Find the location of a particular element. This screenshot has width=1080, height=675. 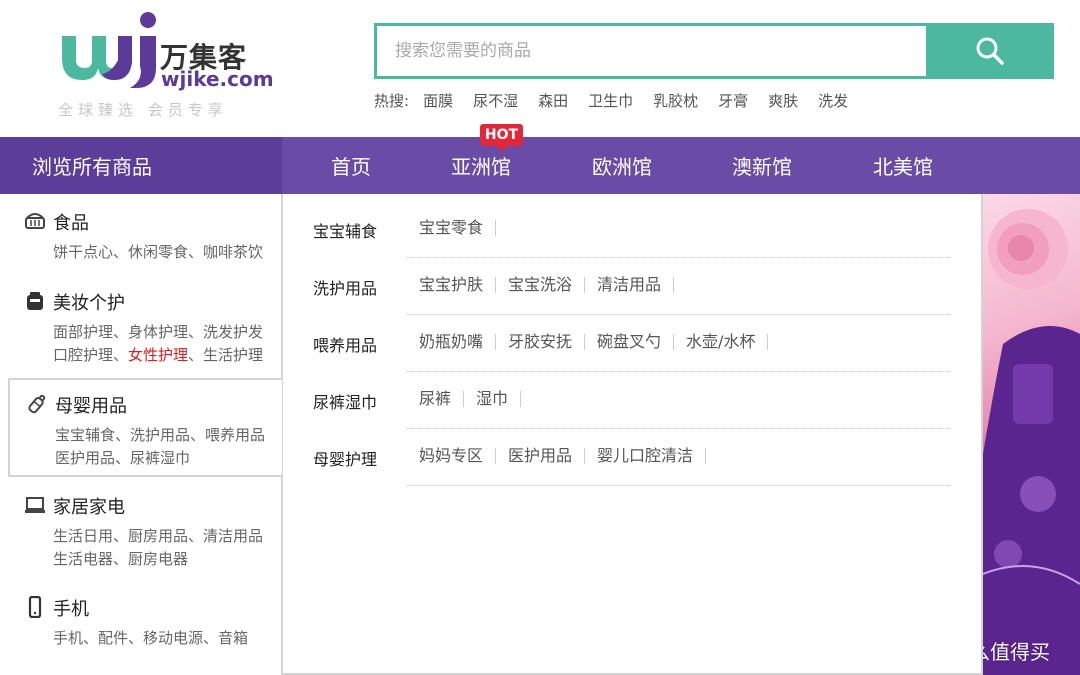

promo-banner is located at coordinates (1031, 434).